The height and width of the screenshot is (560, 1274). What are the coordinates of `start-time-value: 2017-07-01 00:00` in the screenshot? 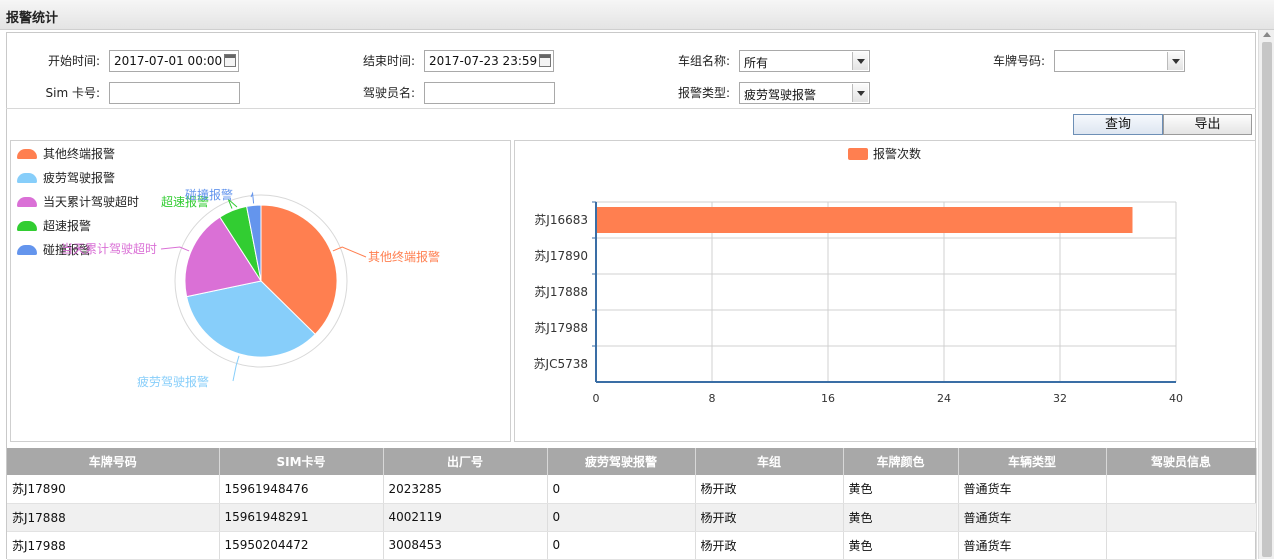 It's located at (168, 61).